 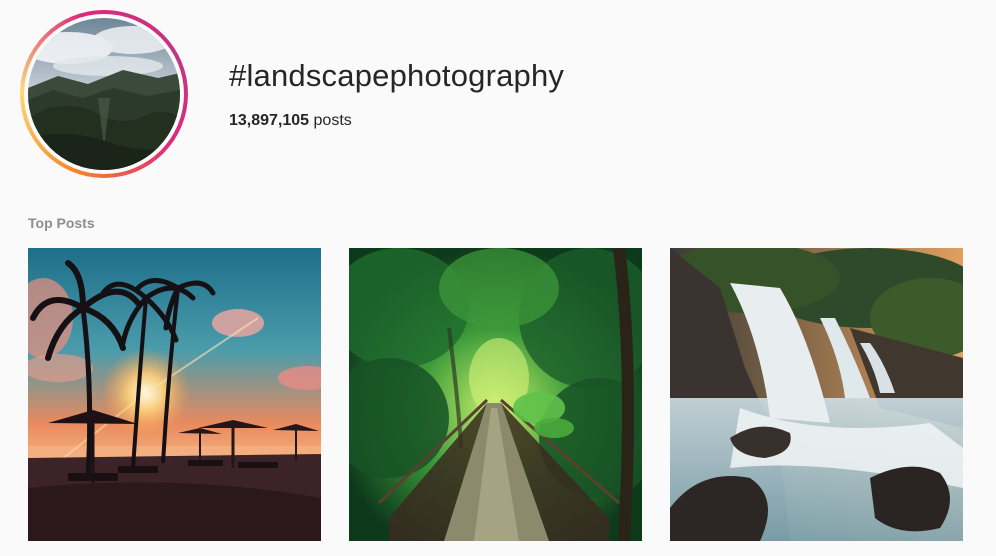 I want to click on hashtag-title: #landscapephotography, so click(x=397, y=75).